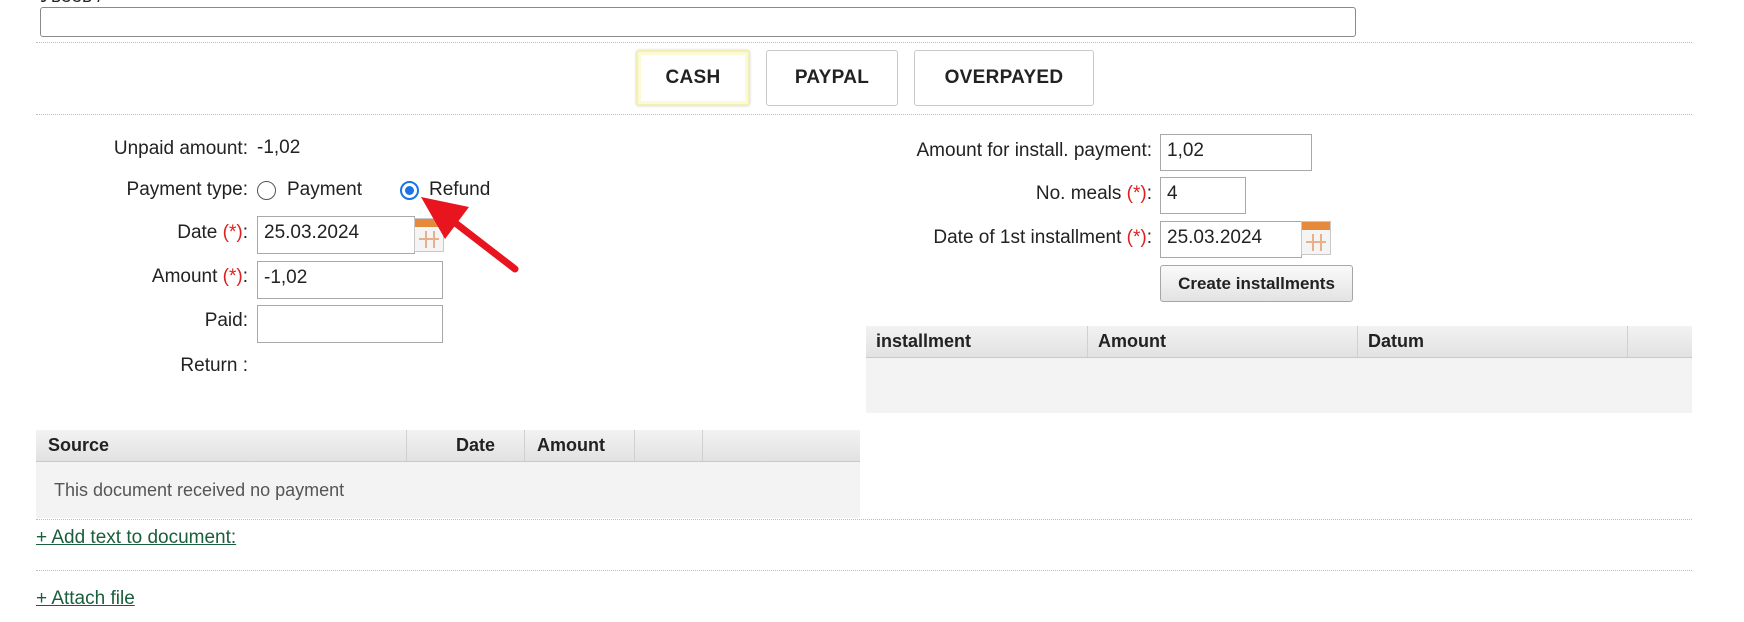  I want to click on paid-input, so click(350, 324).